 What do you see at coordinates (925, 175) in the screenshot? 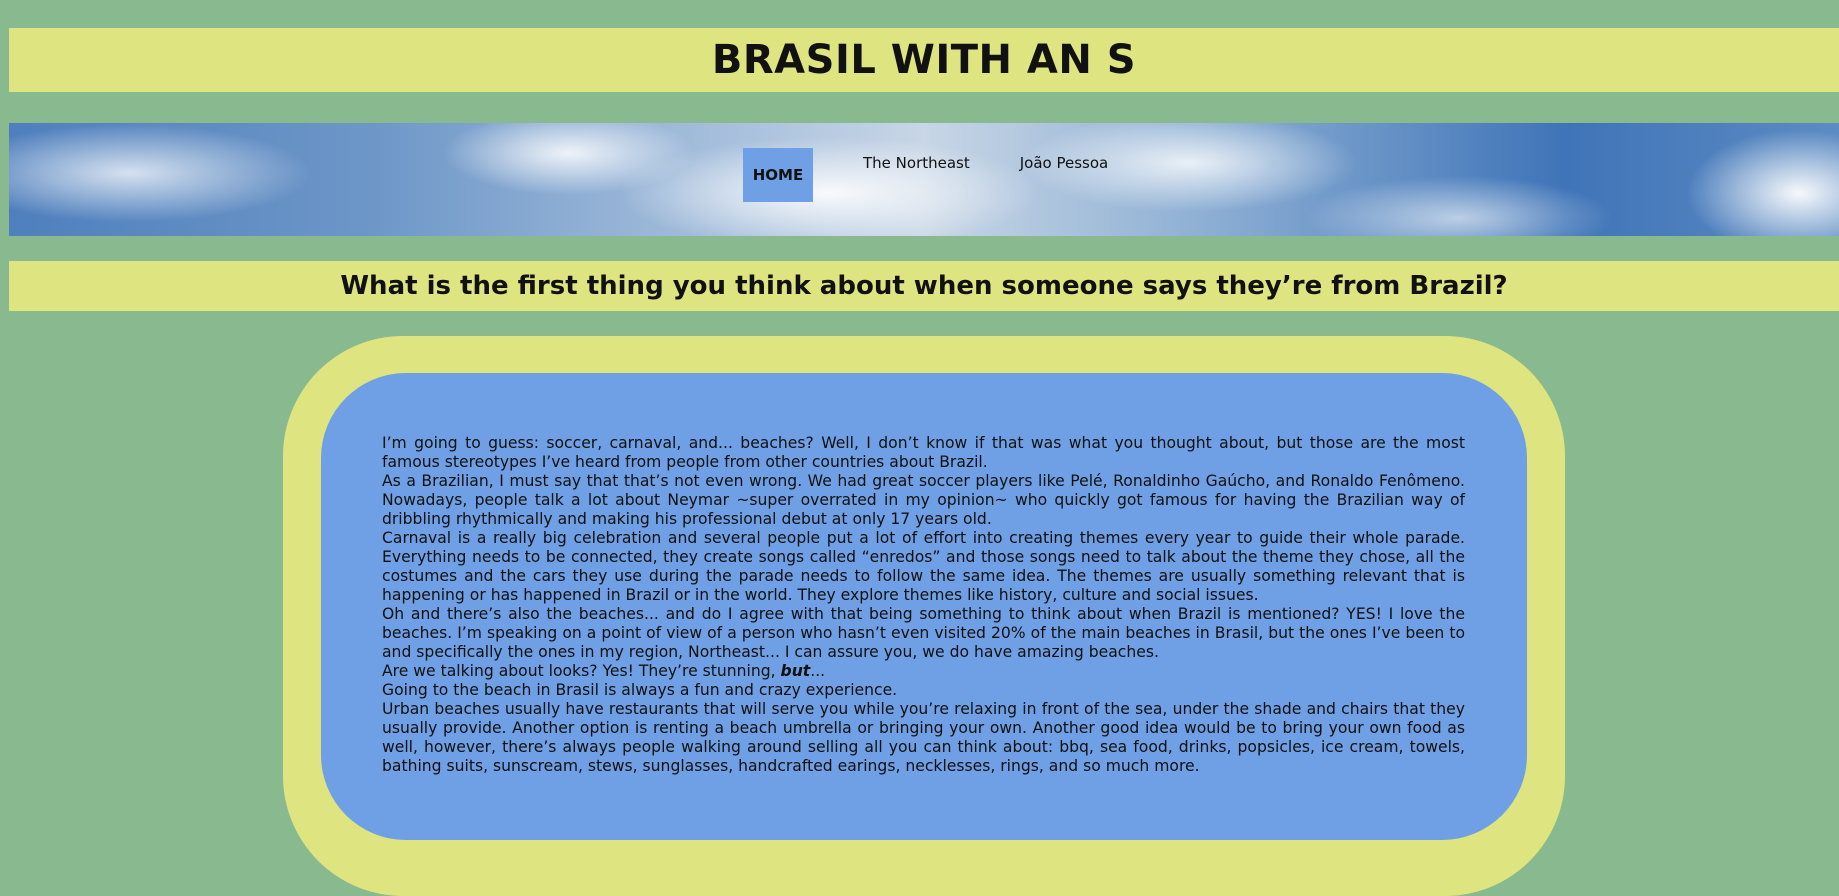
I see `main-nav: HOME The Northeast João Pessoa` at bounding box center [925, 175].